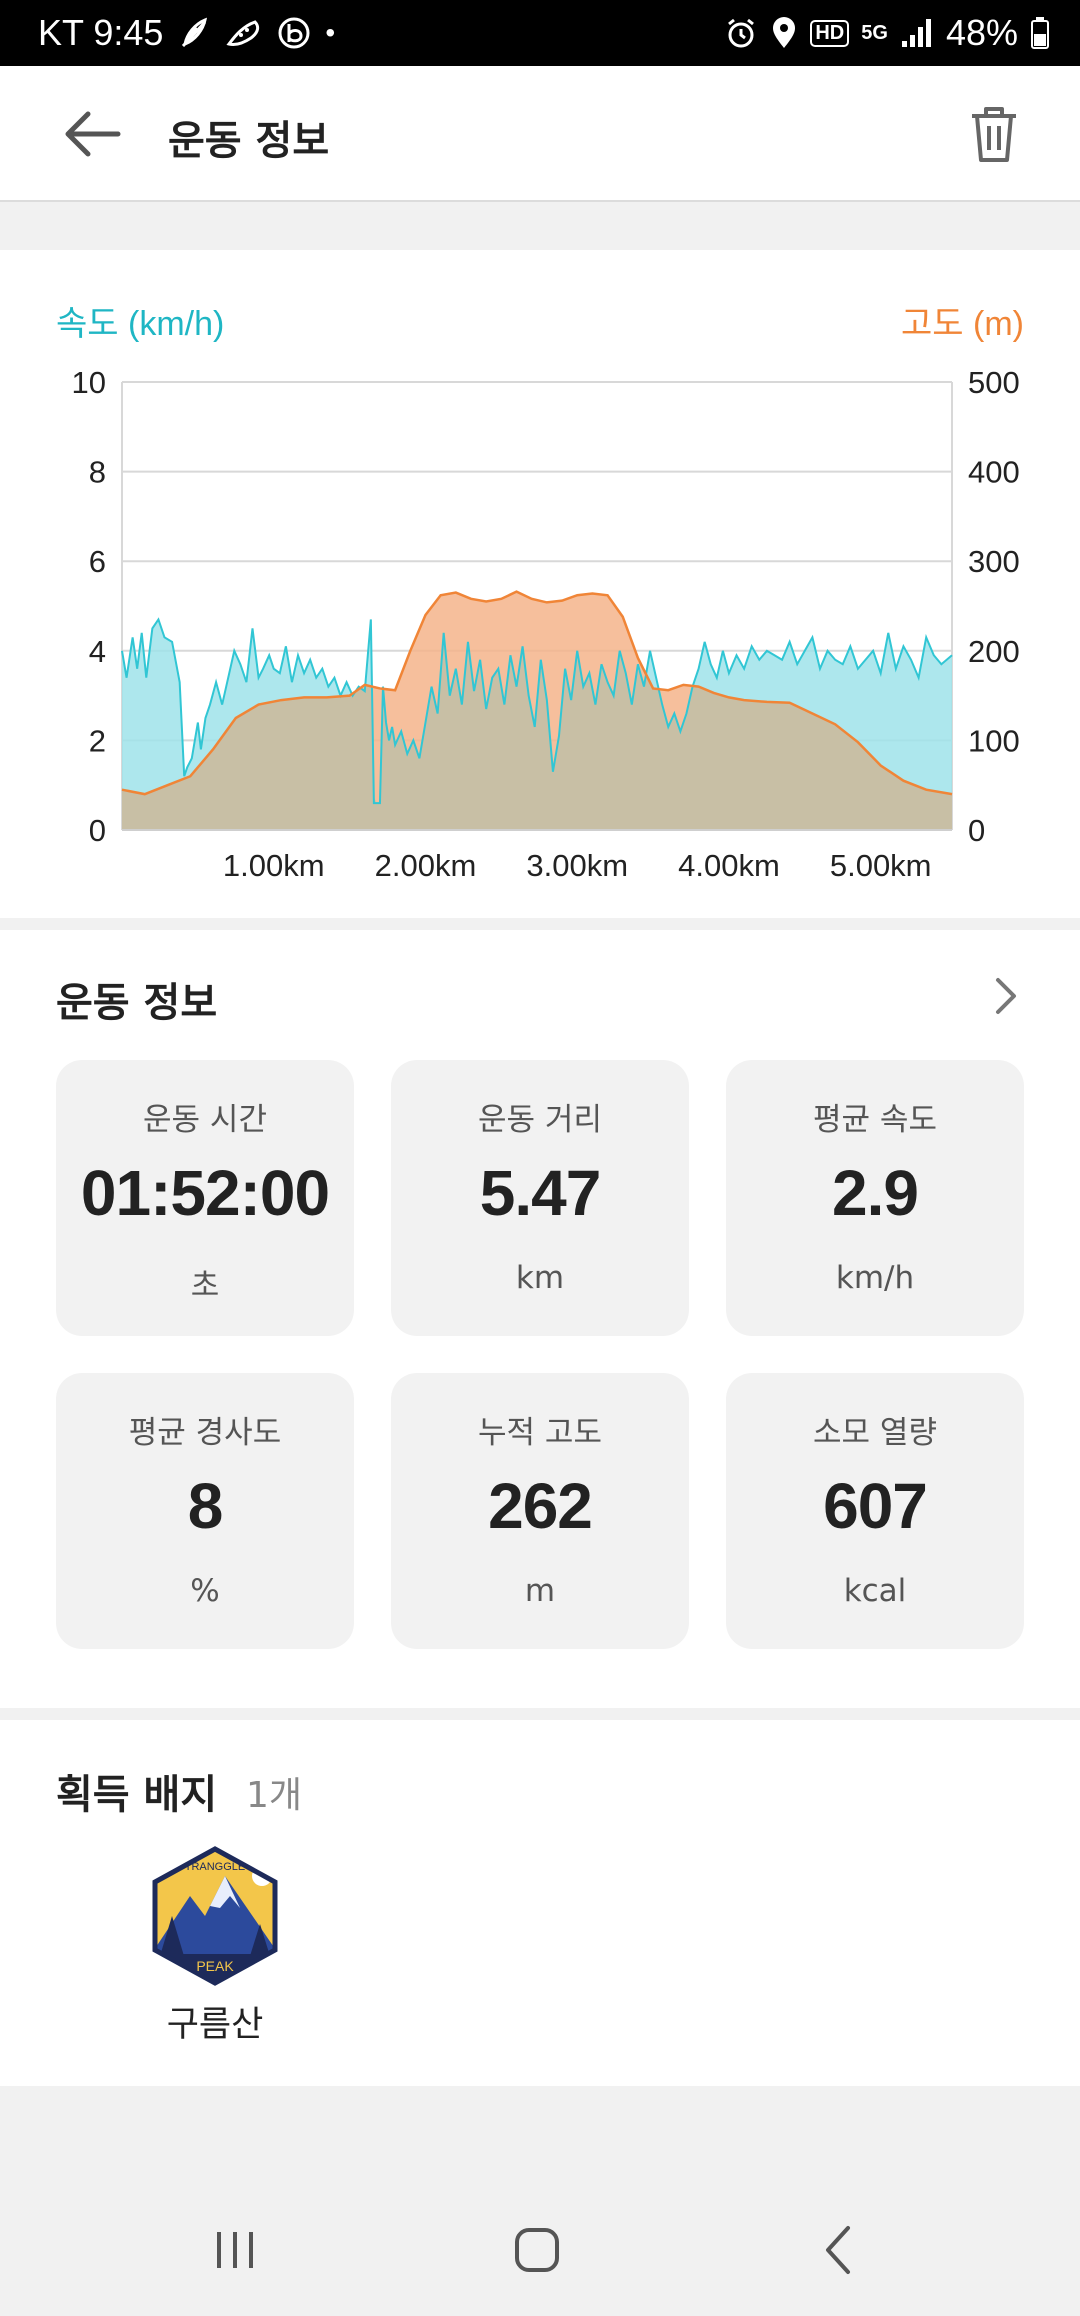 The image size is (1080, 2316). What do you see at coordinates (784, 33) in the screenshot?
I see `location-icon` at bounding box center [784, 33].